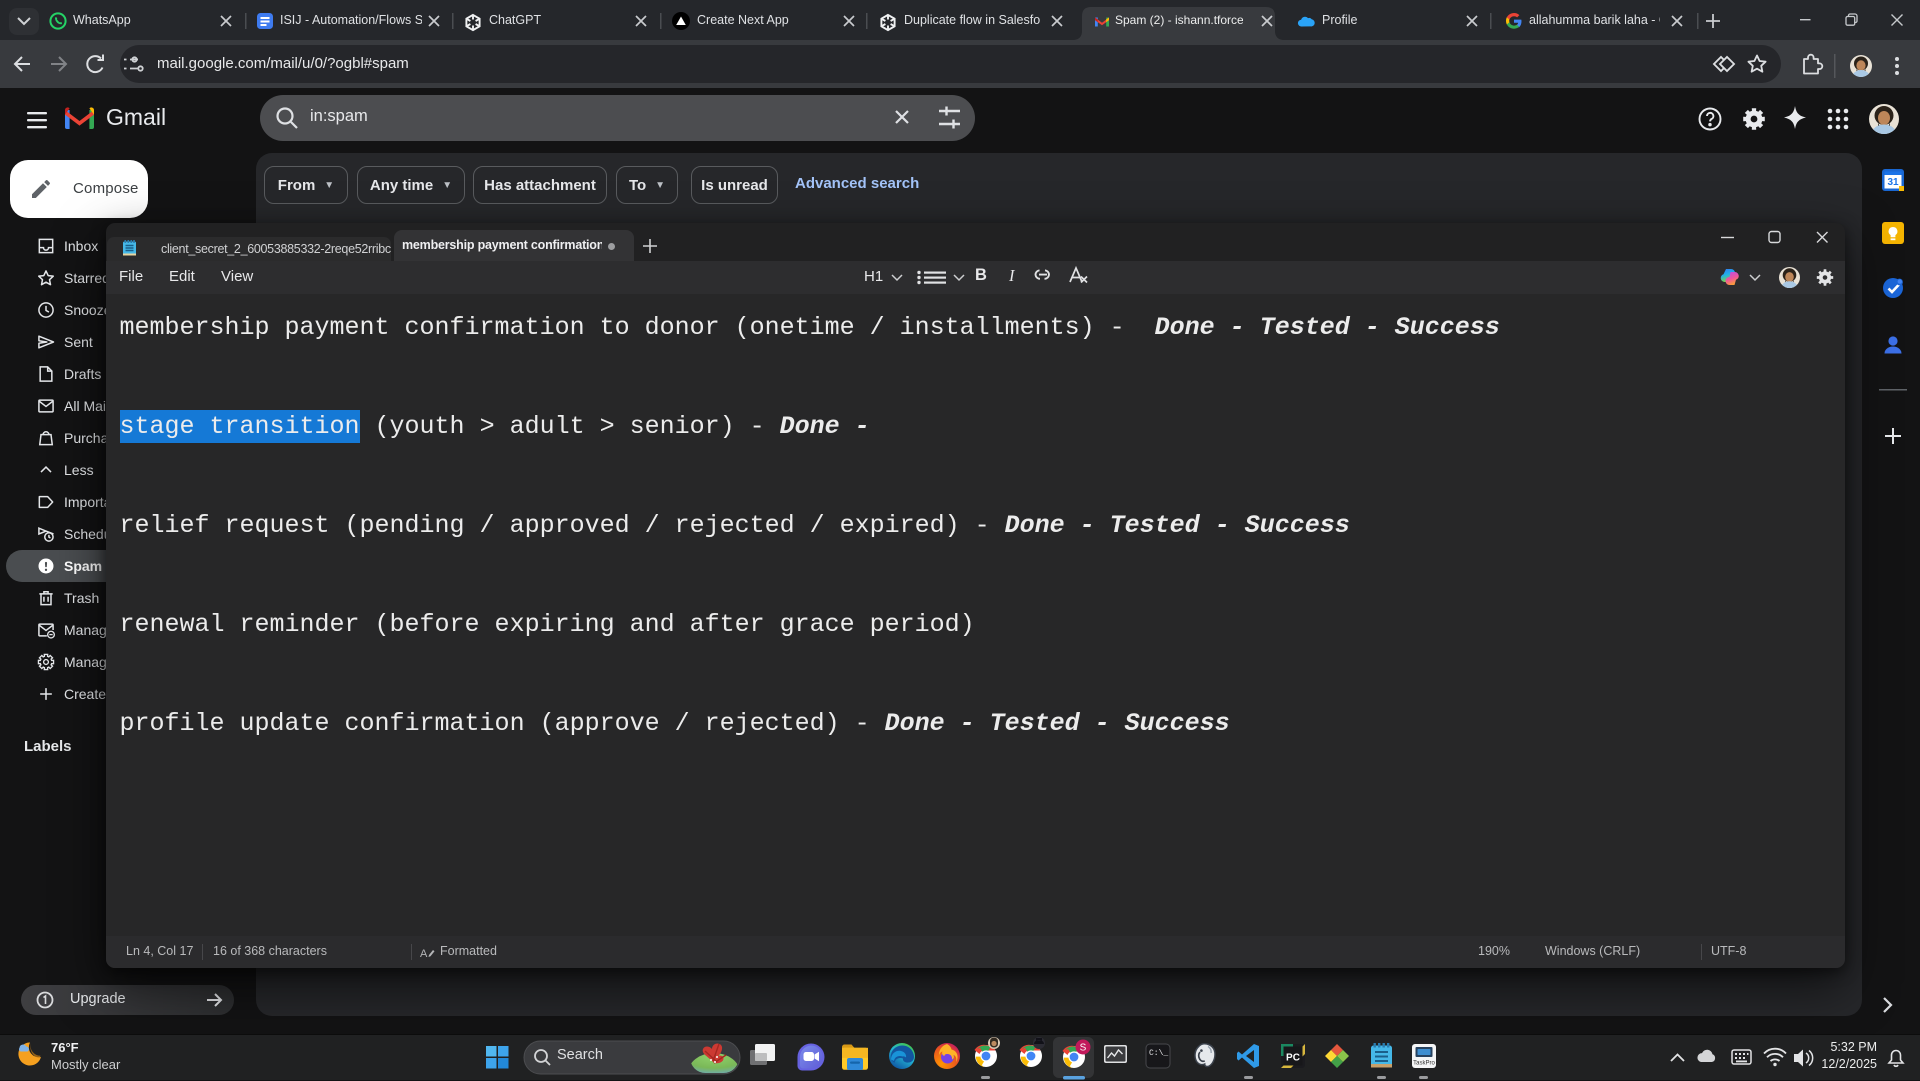 This screenshot has width=1920, height=1081. Describe the element at coordinates (1083, 1048) in the screenshot. I see `svg-text: S` at that location.